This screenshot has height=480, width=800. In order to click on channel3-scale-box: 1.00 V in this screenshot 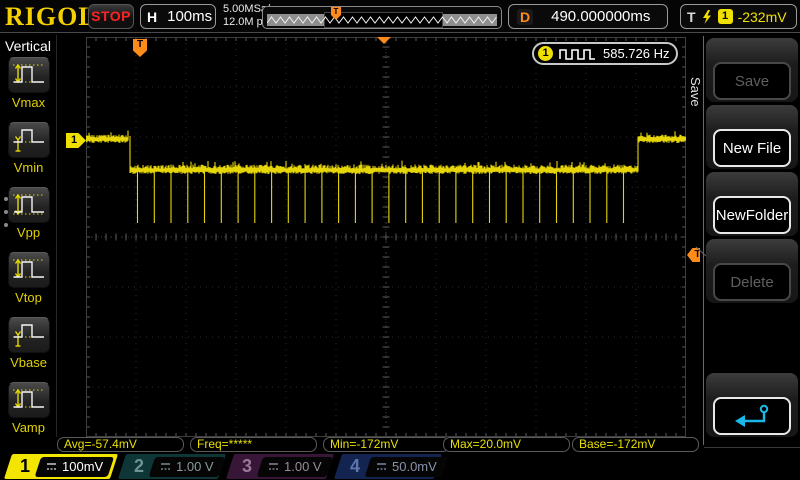, I will do `click(294, 466)`.